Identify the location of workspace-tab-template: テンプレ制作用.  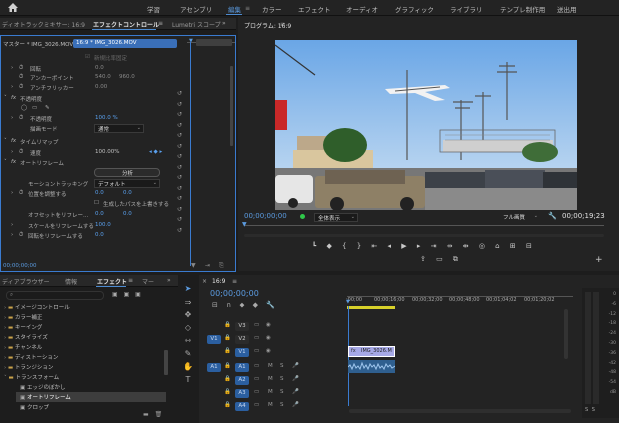
(522, 9).